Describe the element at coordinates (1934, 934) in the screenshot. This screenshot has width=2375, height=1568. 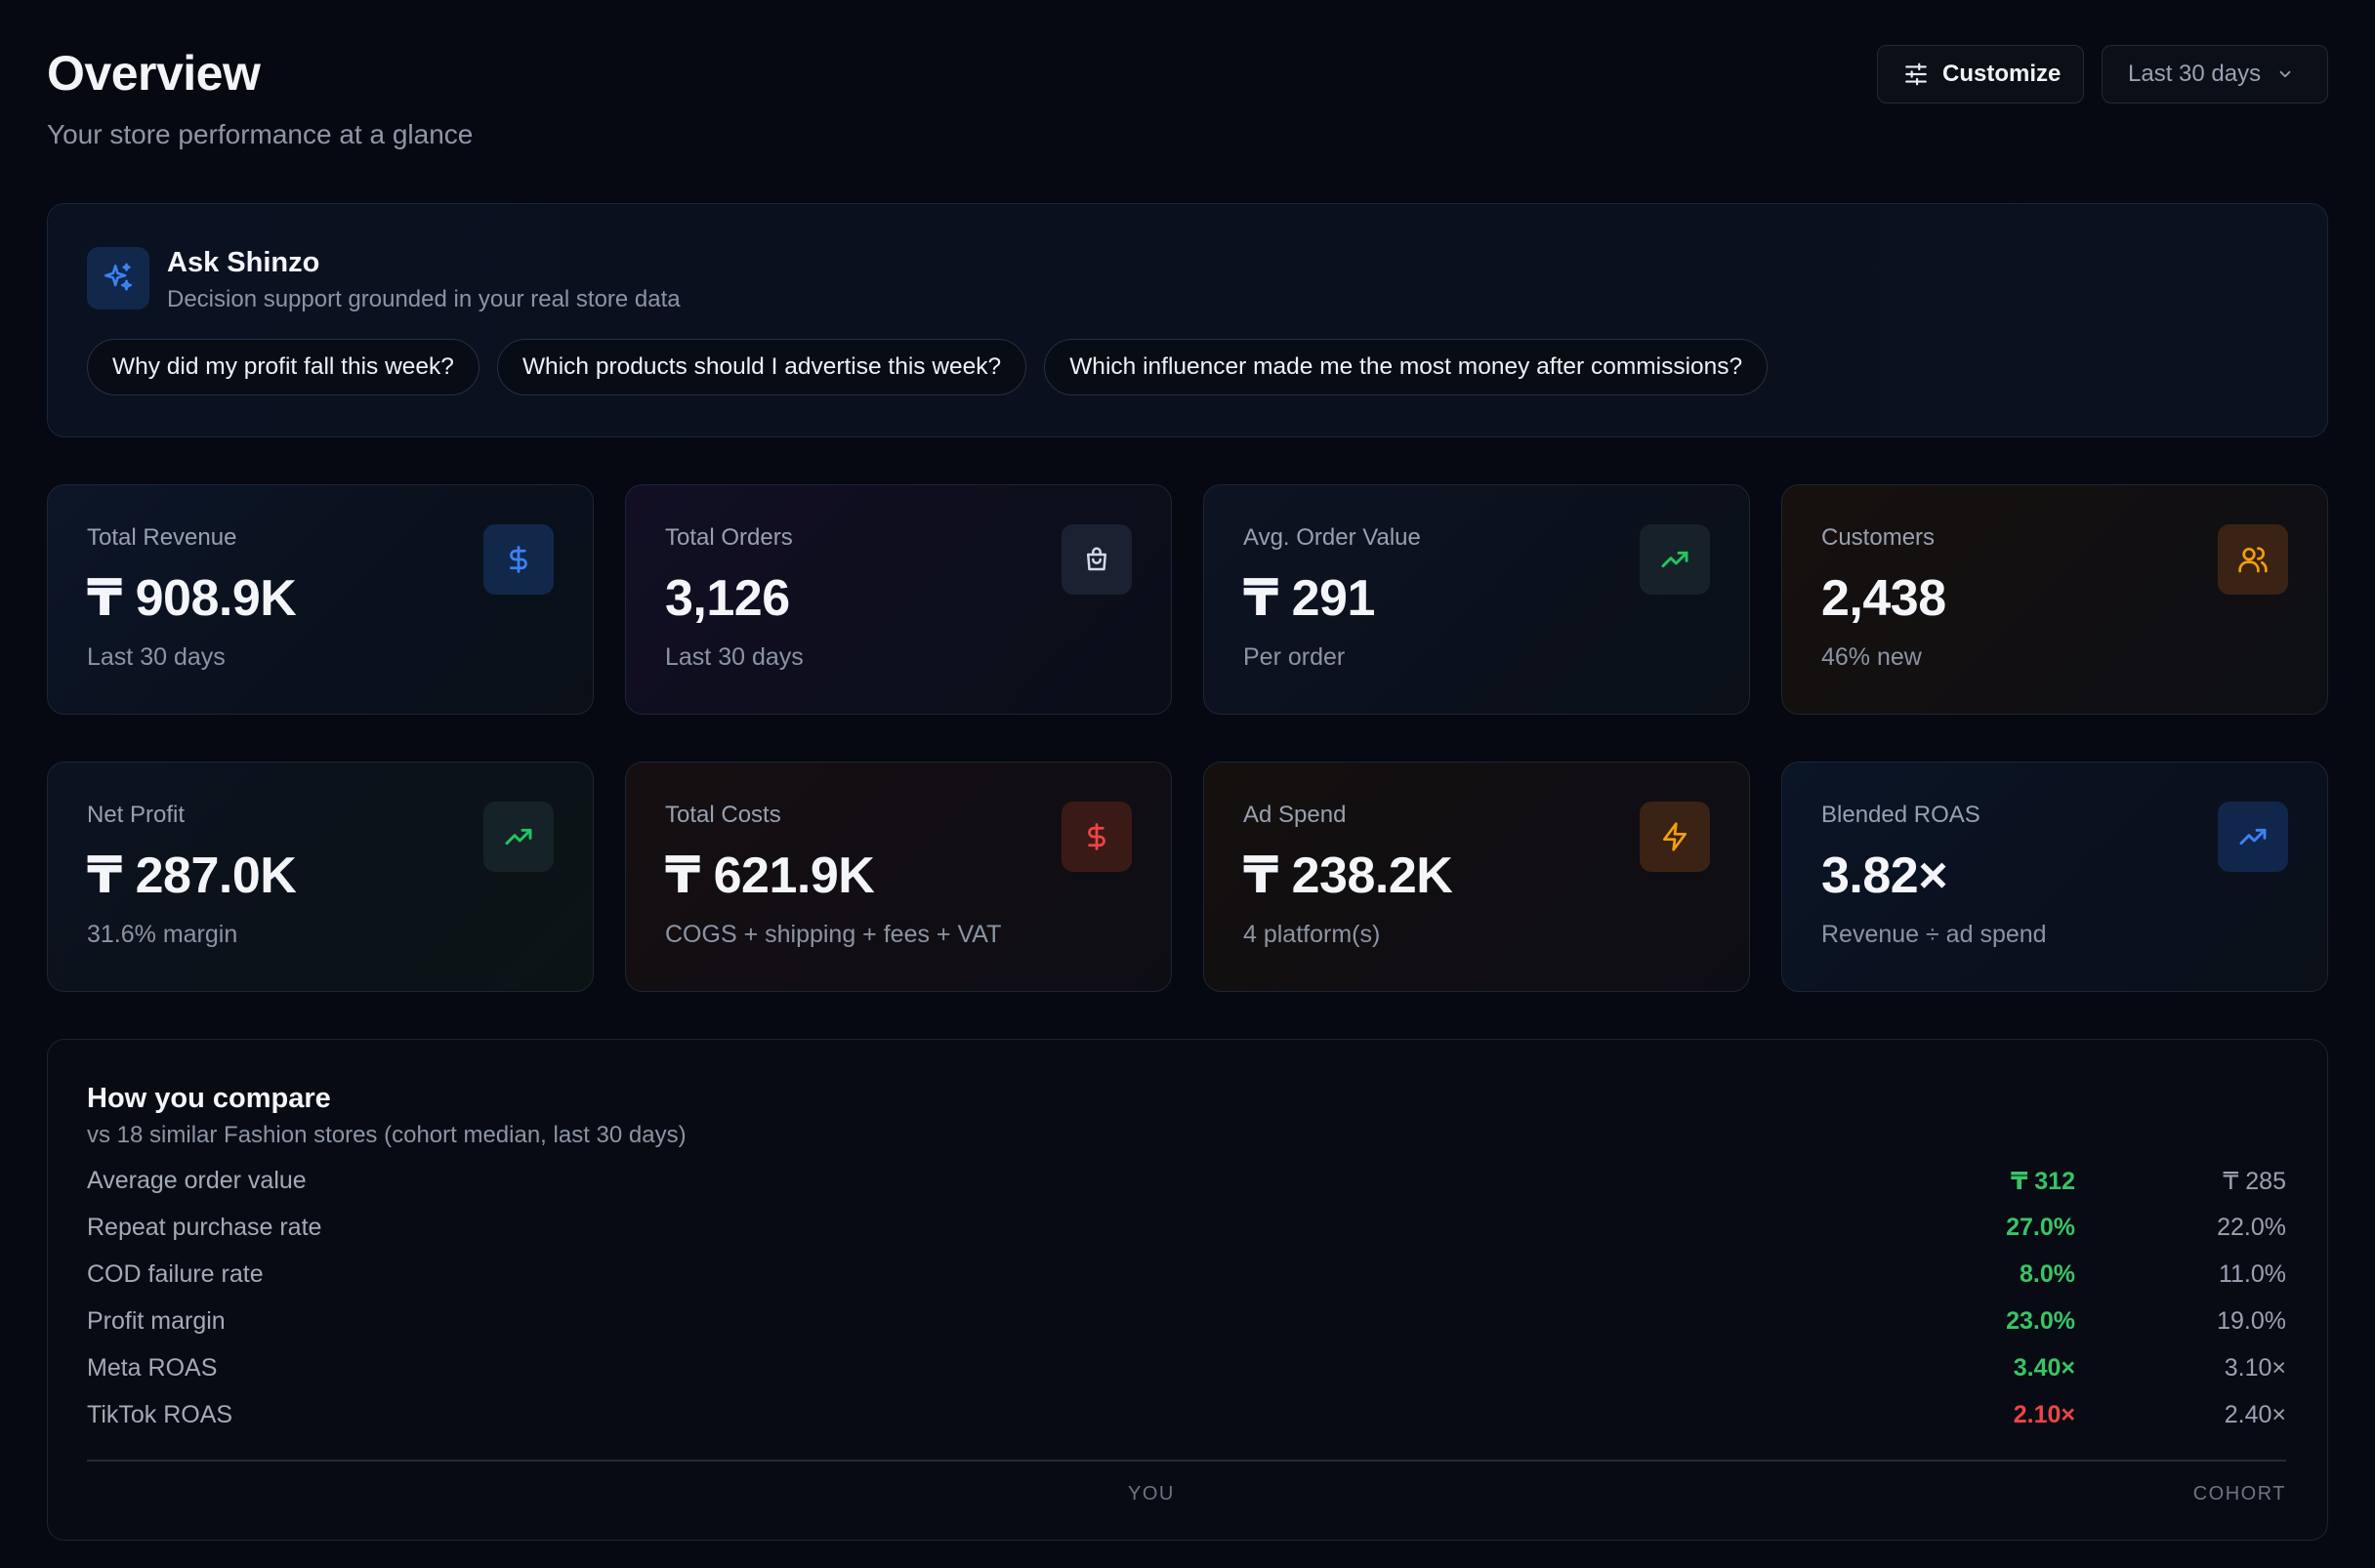
I see `stat-subtext: Revenue ÷ ad spend` at that location.